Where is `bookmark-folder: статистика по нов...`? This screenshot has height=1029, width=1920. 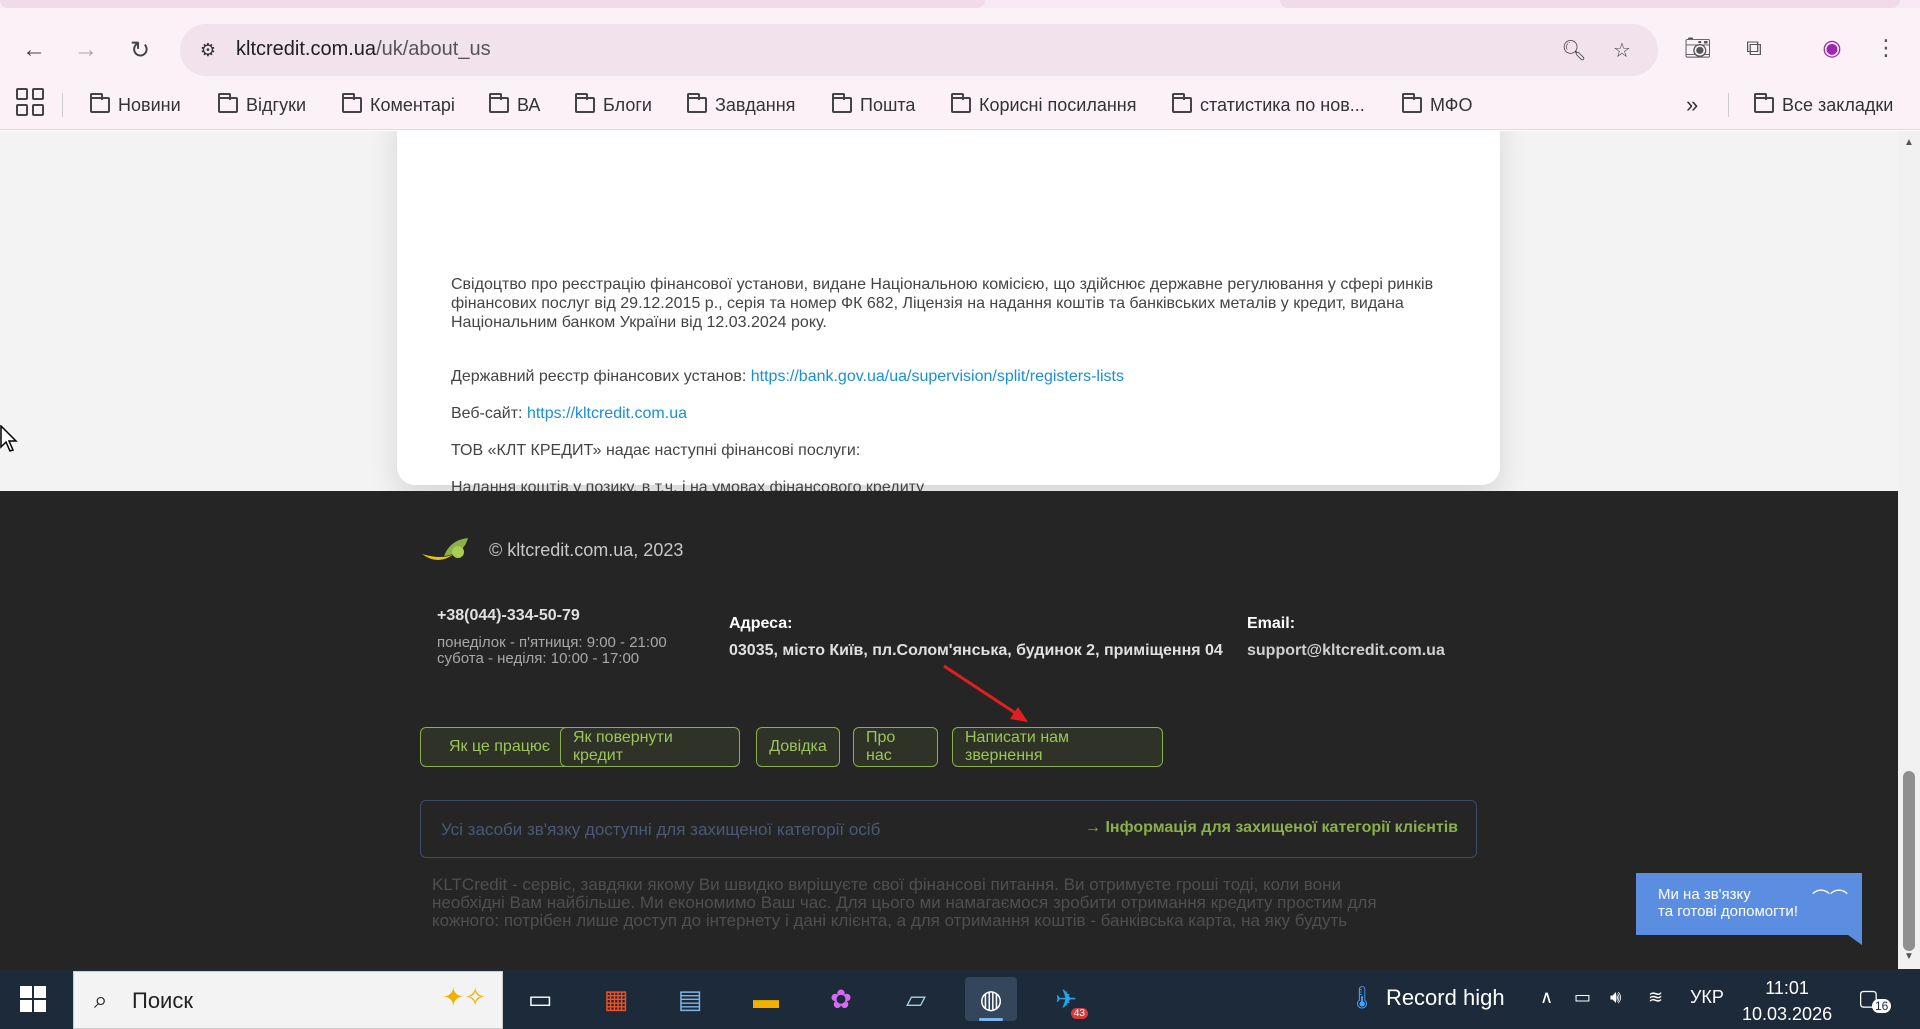 bookmark-folder: статистика по нов... is located at coordinates (1268, 105).